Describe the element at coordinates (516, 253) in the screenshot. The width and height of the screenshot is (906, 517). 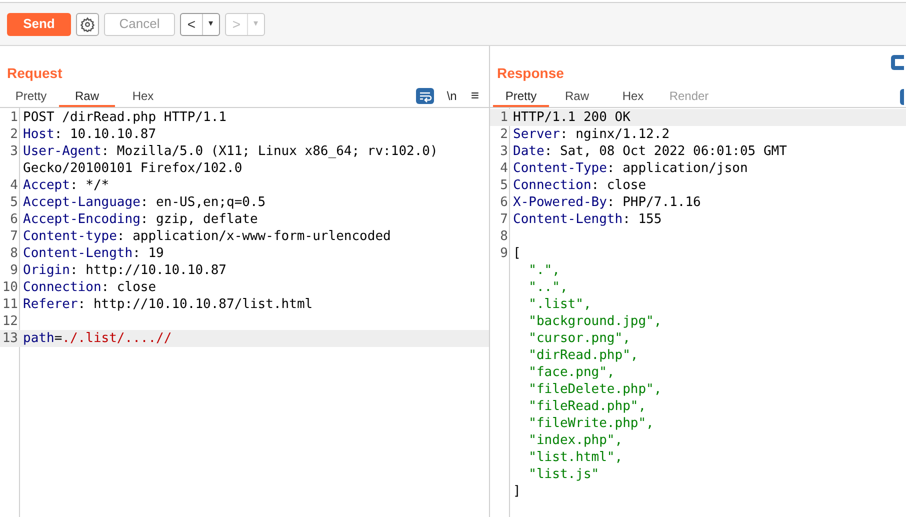
I see `code-line: [` at that location.